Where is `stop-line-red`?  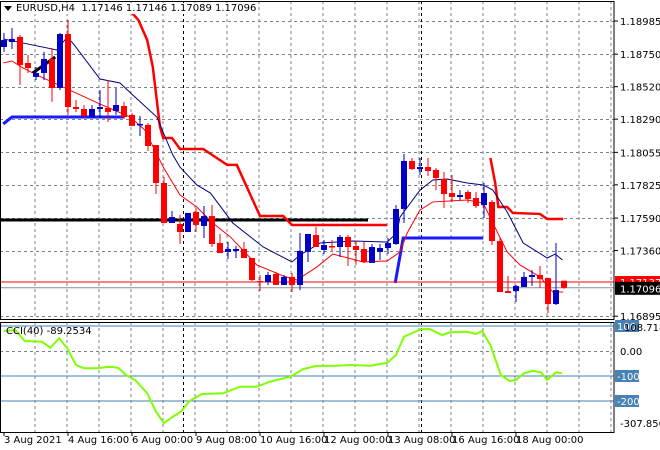
stop-line-red is located at coordinates (526, 189).